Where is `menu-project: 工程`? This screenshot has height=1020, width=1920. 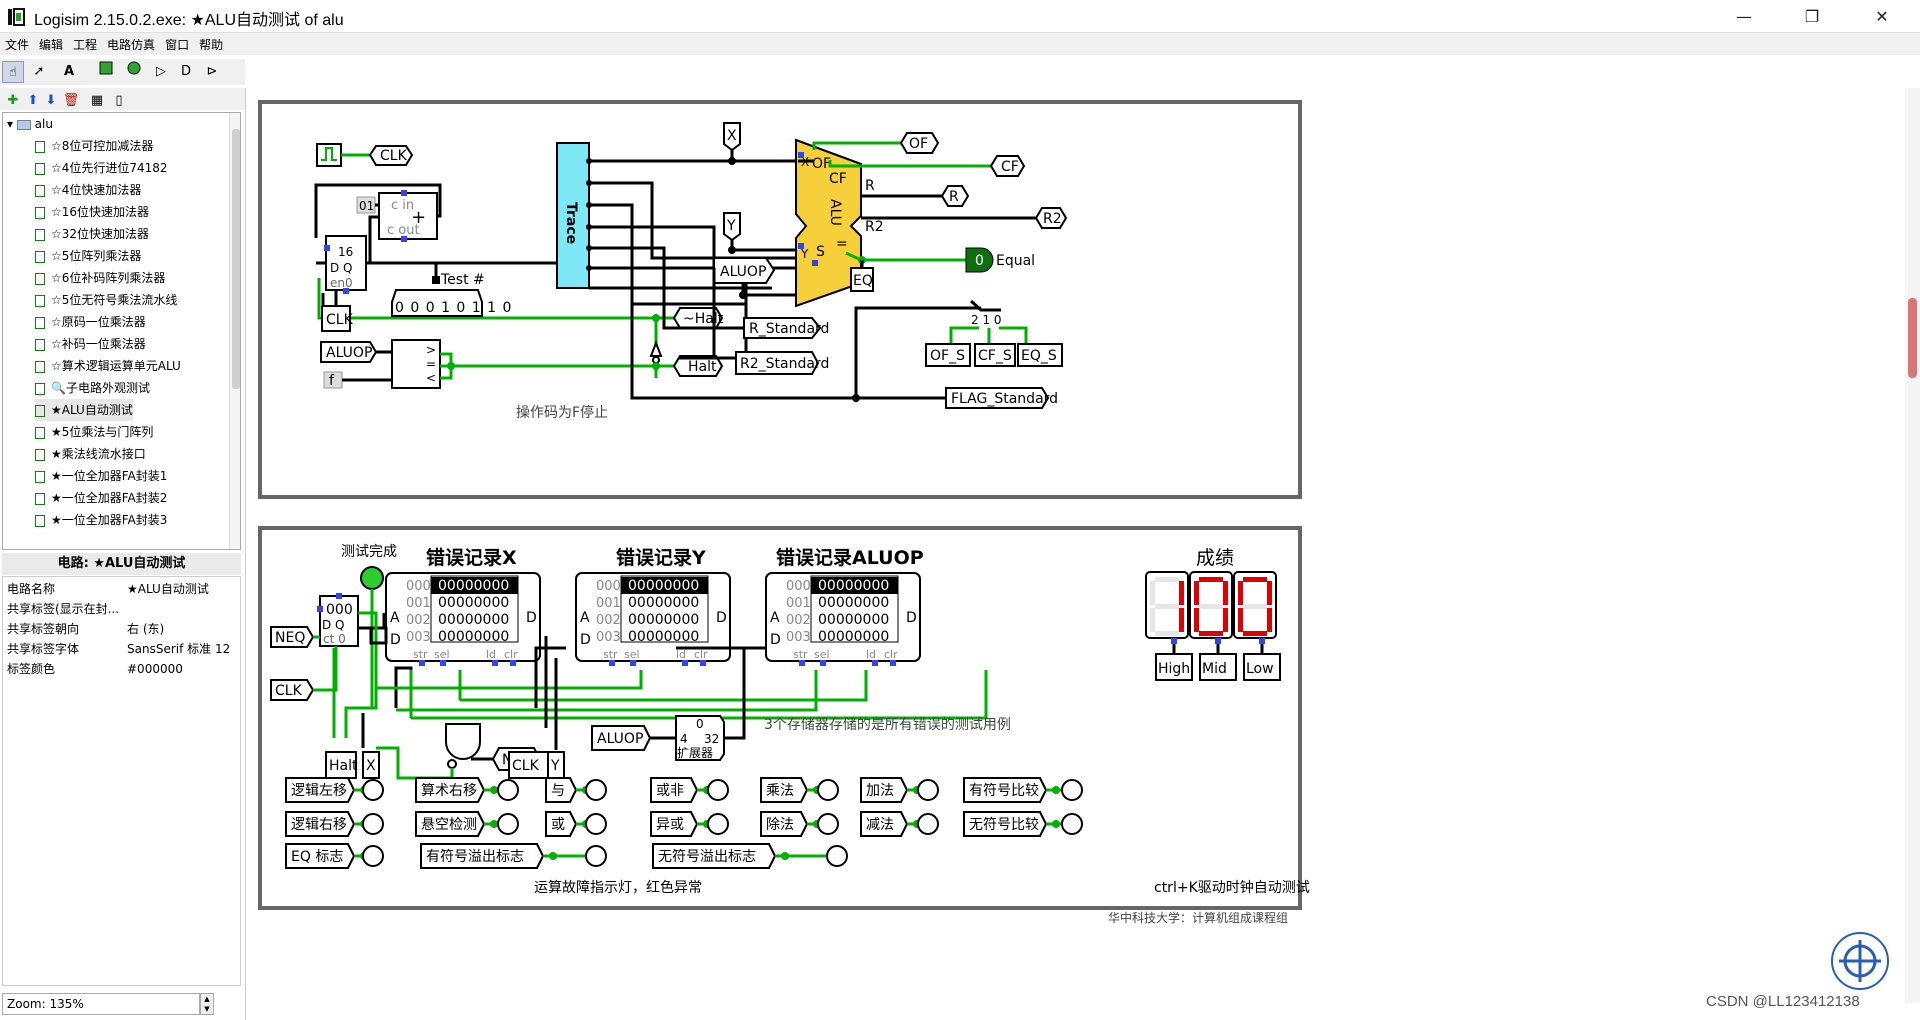 menu-project: 工程 is located at coordinates (85, 43).